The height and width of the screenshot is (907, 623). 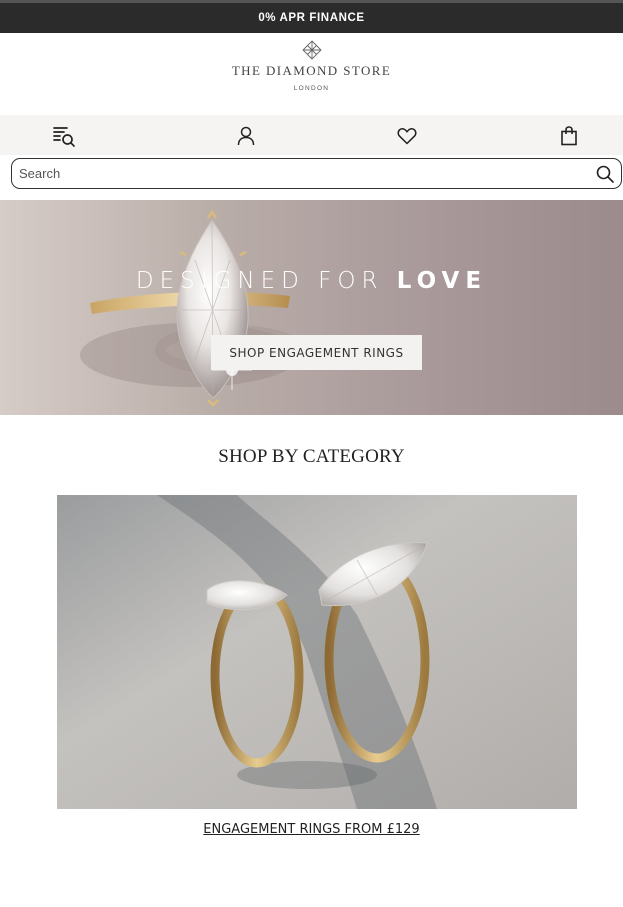 What do you see at coordinates (304, 173) in the screenshot?
I see `search-input` at bounding box center [304, 173].